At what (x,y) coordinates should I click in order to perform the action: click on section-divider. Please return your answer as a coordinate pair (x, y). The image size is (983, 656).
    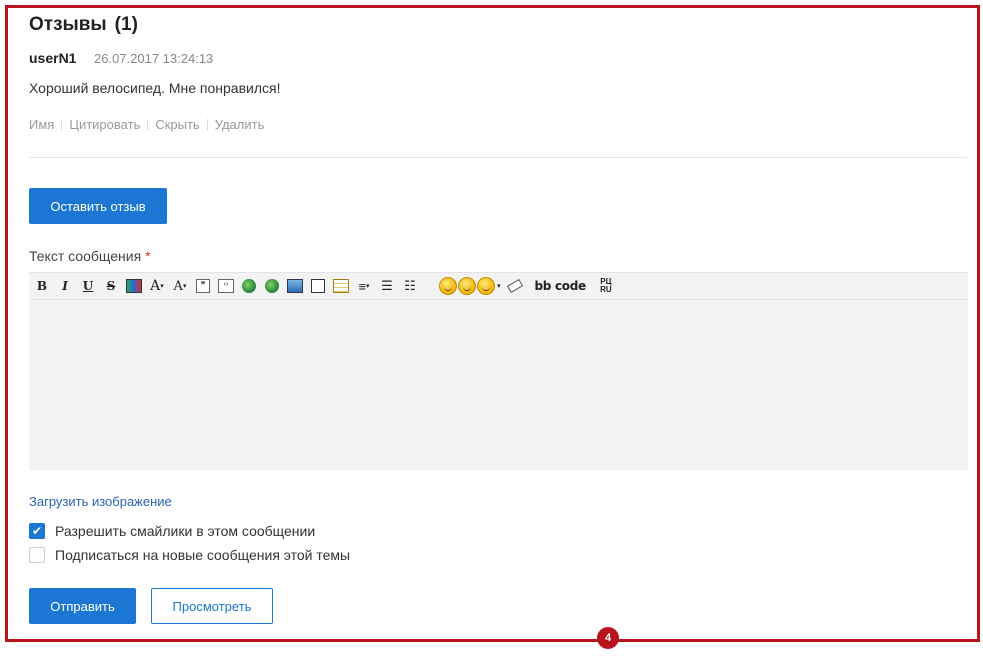
    Looking at the image, I should click on (498, 157).